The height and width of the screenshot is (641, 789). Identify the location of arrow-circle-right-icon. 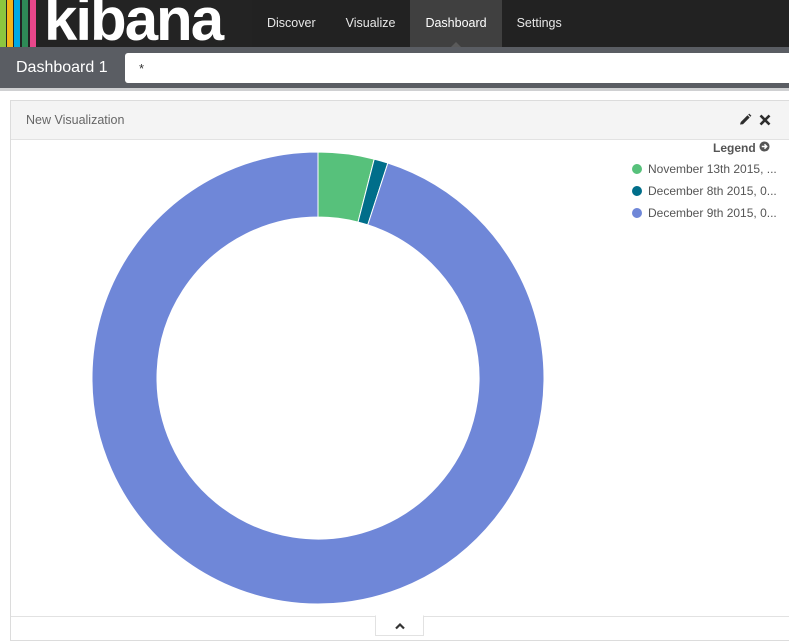
(764, 148).